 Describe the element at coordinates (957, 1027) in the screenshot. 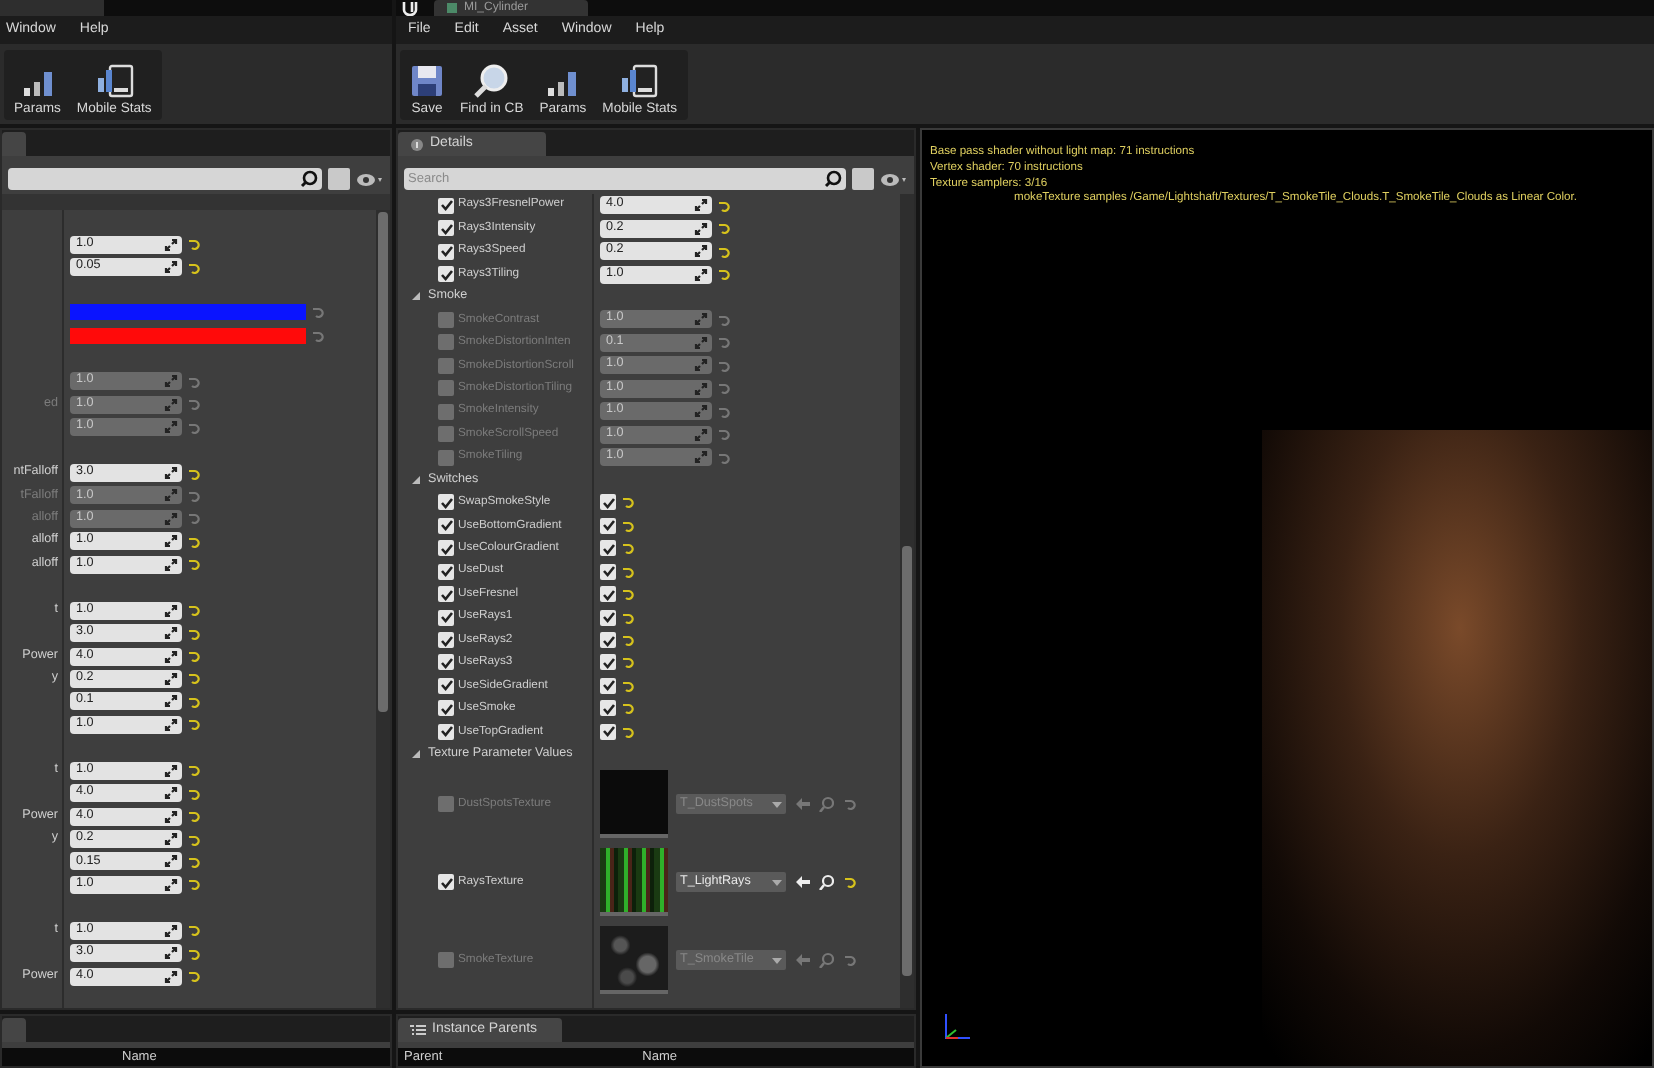

I see `axis-gizmo-icon` at that location.